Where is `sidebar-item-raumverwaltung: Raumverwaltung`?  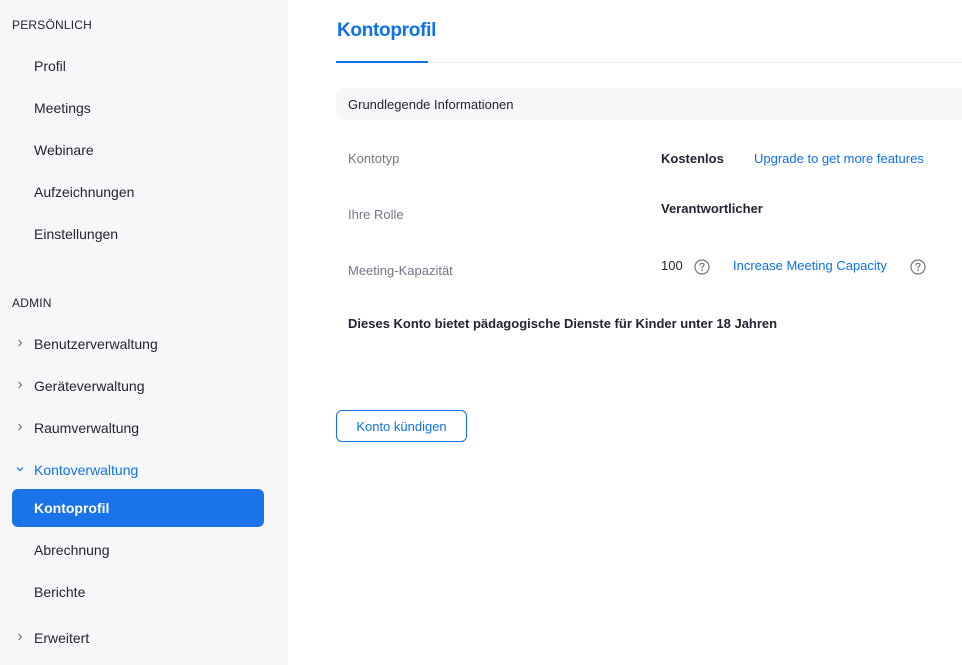 sidebar-item-raumverwaltung: Raumverwaltung is located at coordinates (138, 428).